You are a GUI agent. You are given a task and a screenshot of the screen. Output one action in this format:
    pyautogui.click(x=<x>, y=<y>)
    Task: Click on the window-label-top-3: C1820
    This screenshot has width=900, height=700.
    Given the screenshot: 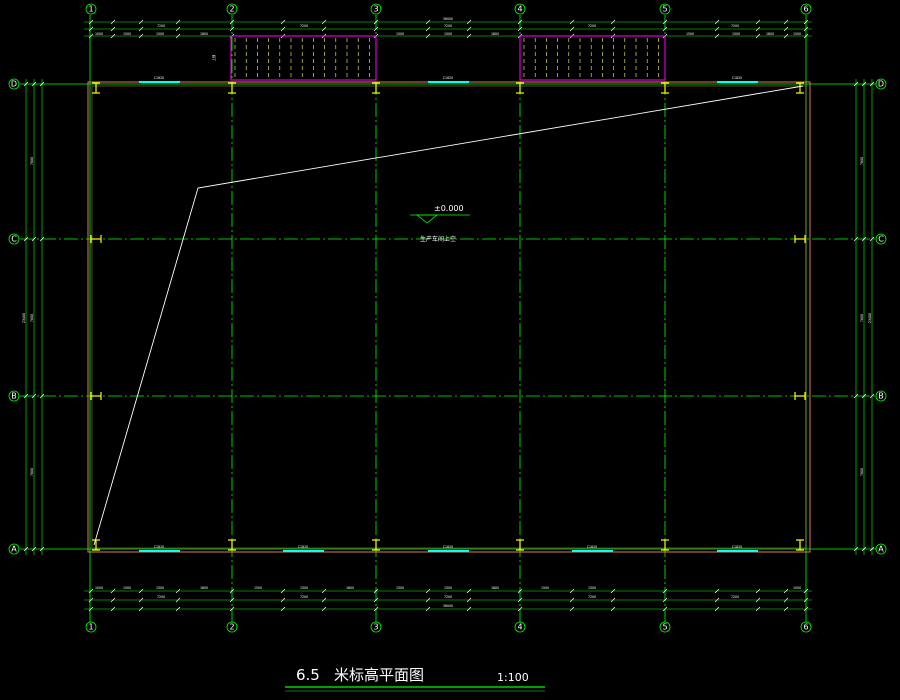 What is the action you would take?
    pyautogui.click(x=737, y=78)
    